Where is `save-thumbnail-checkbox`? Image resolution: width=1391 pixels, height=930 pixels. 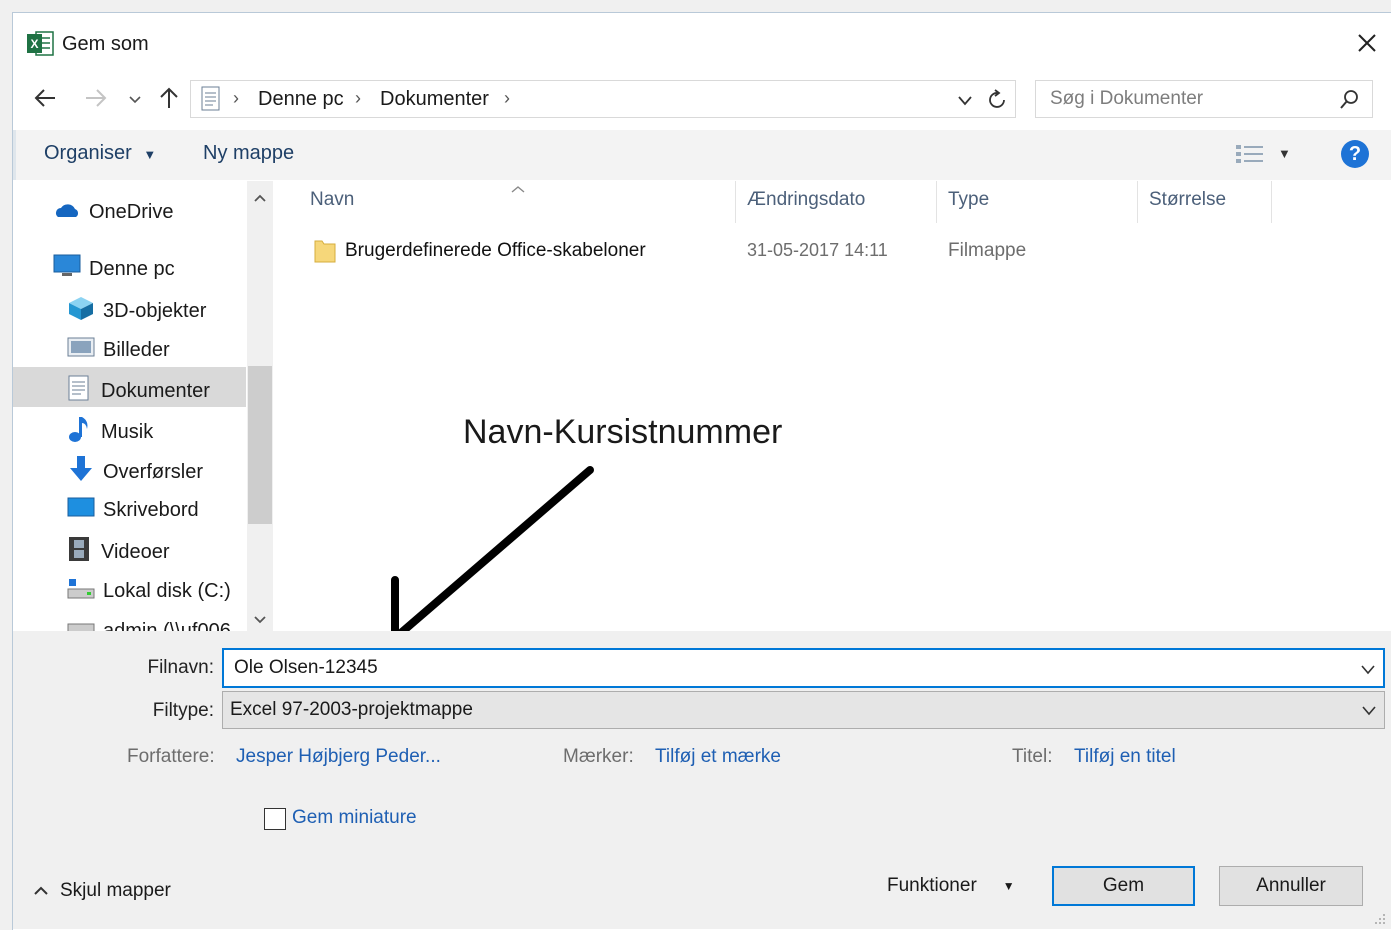
save-thumbnail-checkbox is located at coordinates (275, 819).